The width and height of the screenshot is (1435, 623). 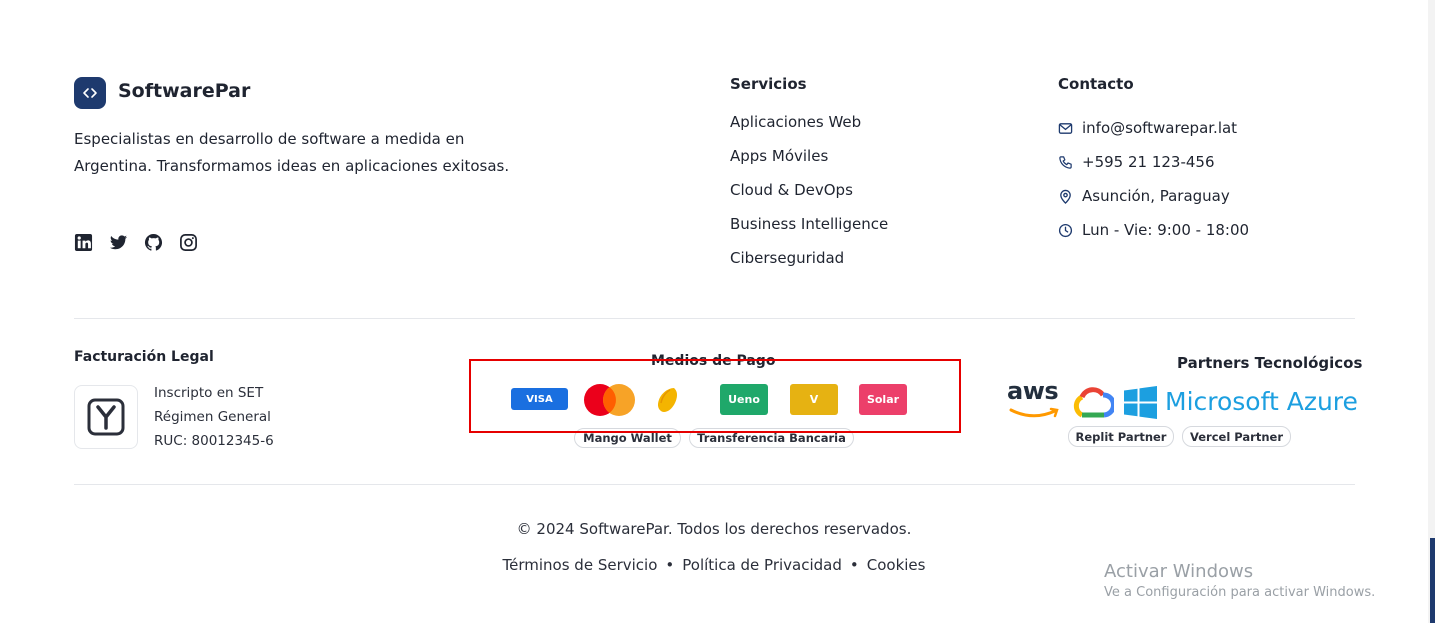 What do you see at coordinates (715, 396) in the screenshot?
I see `highlight-box` at bounding box center [715, 396].